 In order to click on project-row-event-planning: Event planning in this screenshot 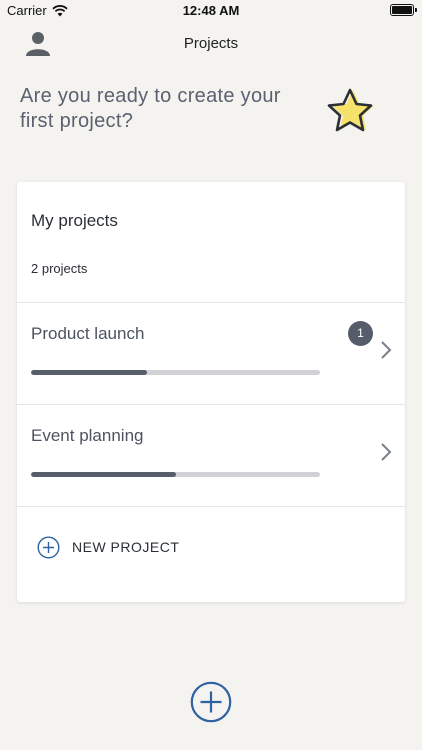, I will do `click(211, 456)`.